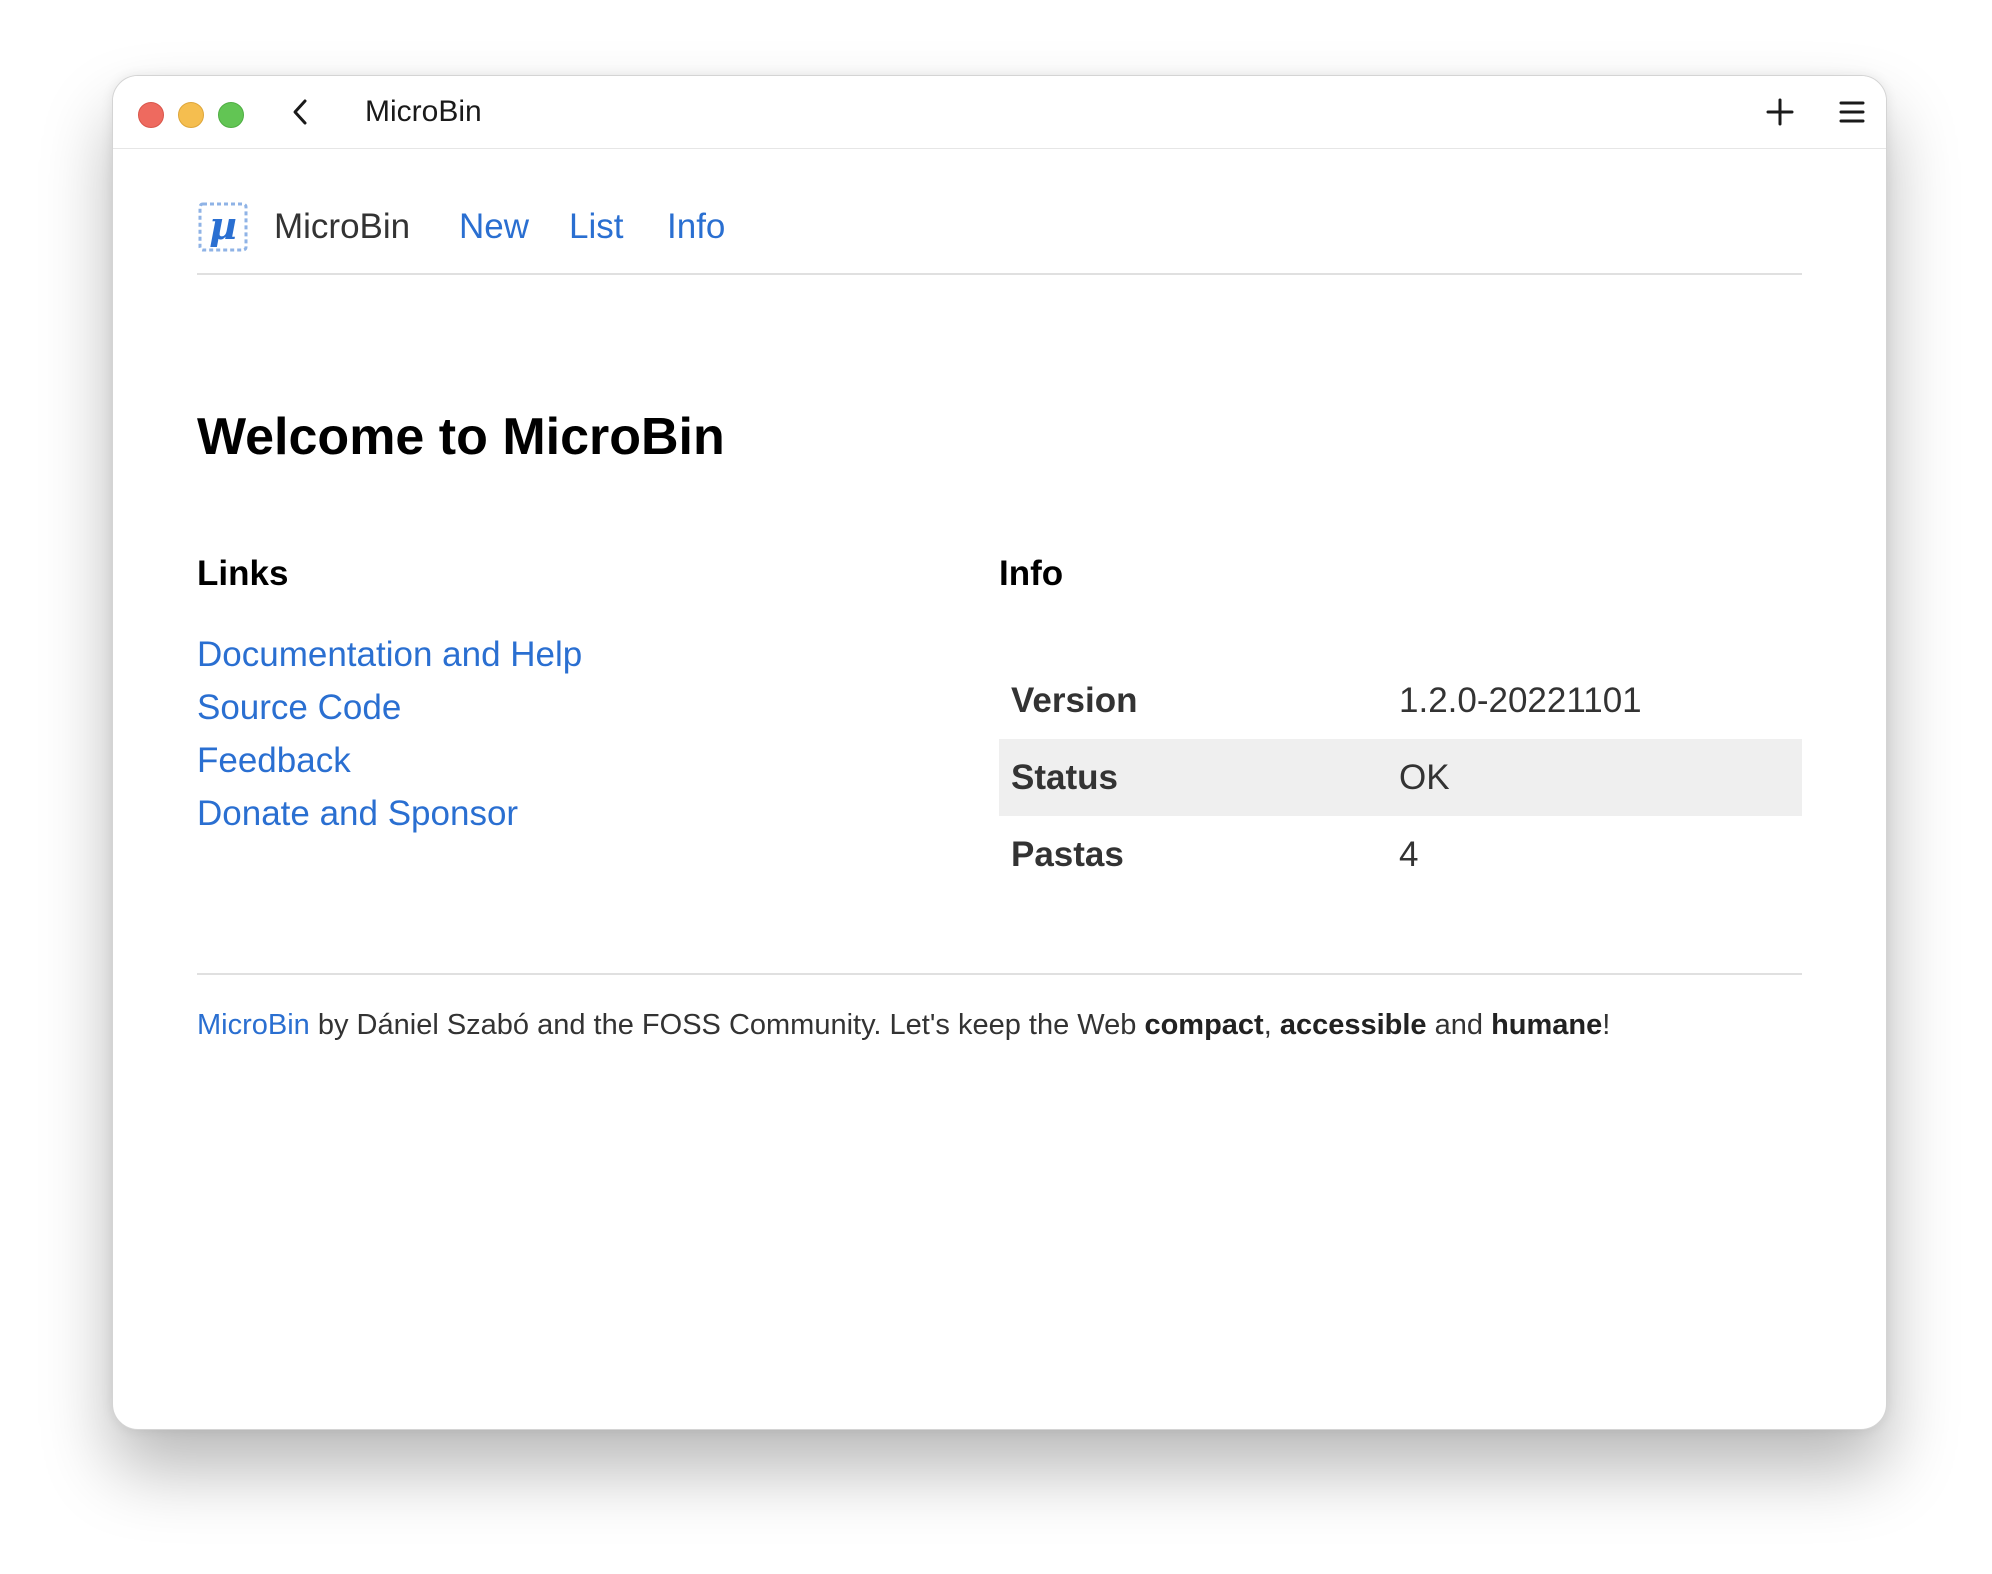 The width and height of the screenshot is (1992, 1574). I want to click on plus-icon, so click(1780, 112).